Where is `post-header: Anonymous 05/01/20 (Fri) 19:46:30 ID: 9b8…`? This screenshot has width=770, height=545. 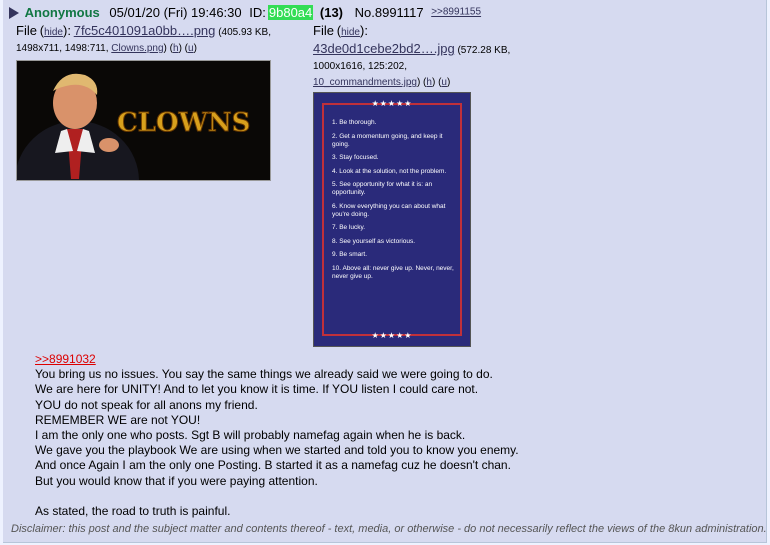 post-header: Anonymous 05/01/20 (Fri) 19:46:30 ID: 9b8… is located at coordinates (245, 12).